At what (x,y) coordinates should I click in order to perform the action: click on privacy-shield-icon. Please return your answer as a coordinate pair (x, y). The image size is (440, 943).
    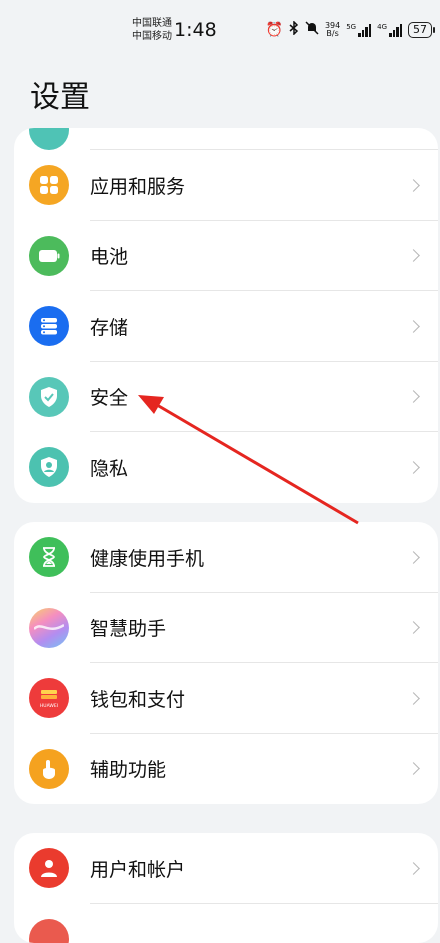
    Looking at the image, I should click on (49, 467).